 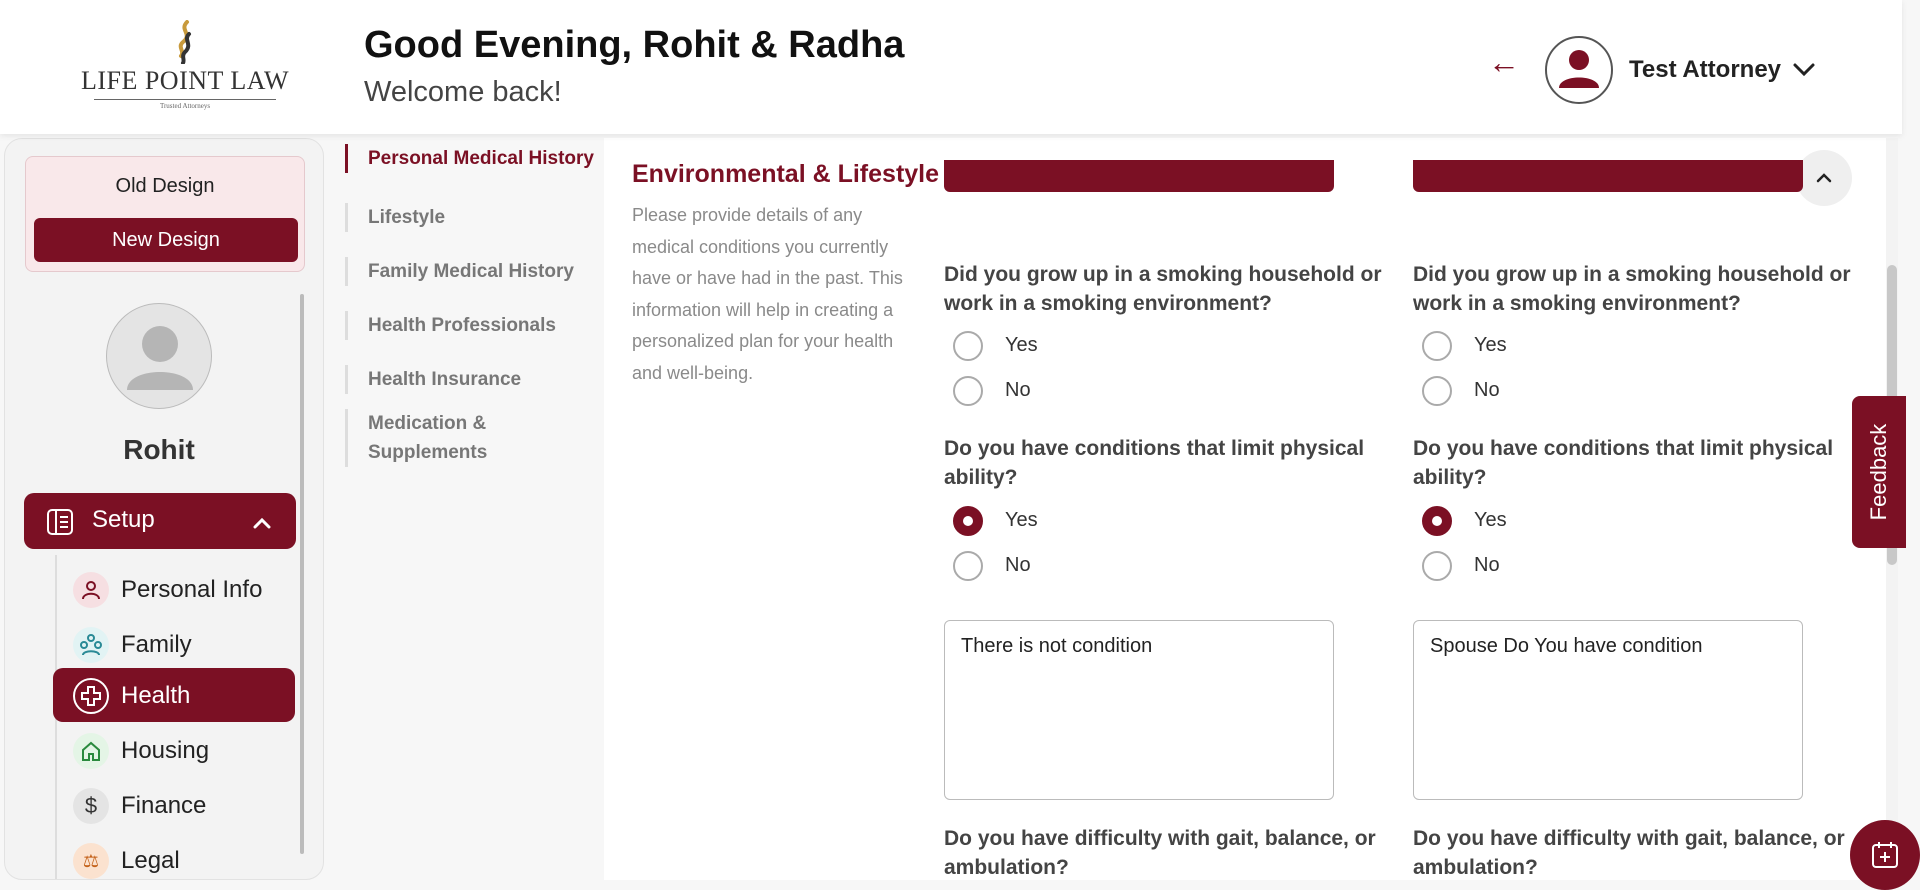 I want to click on sidebar-scrollbar, so click(x=302, y=574).